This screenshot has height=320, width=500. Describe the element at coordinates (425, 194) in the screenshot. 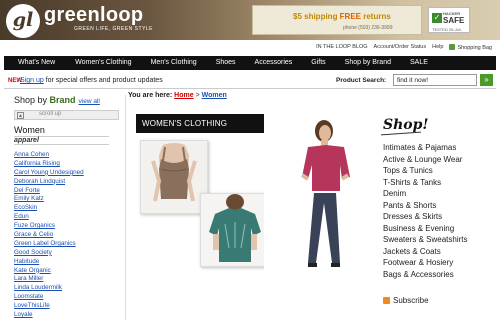

I see `category-link: Denim` at that location.